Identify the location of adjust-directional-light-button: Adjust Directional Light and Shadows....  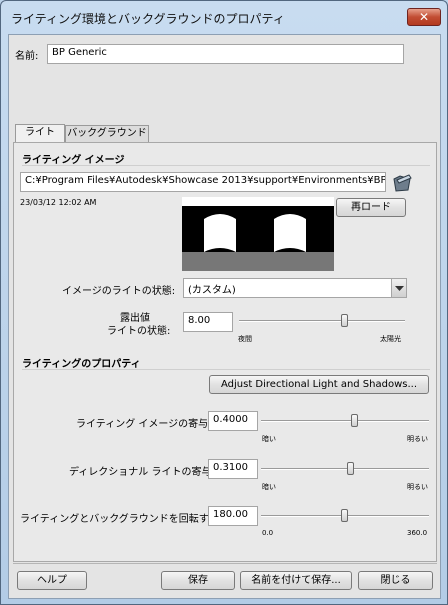
(319, 384).